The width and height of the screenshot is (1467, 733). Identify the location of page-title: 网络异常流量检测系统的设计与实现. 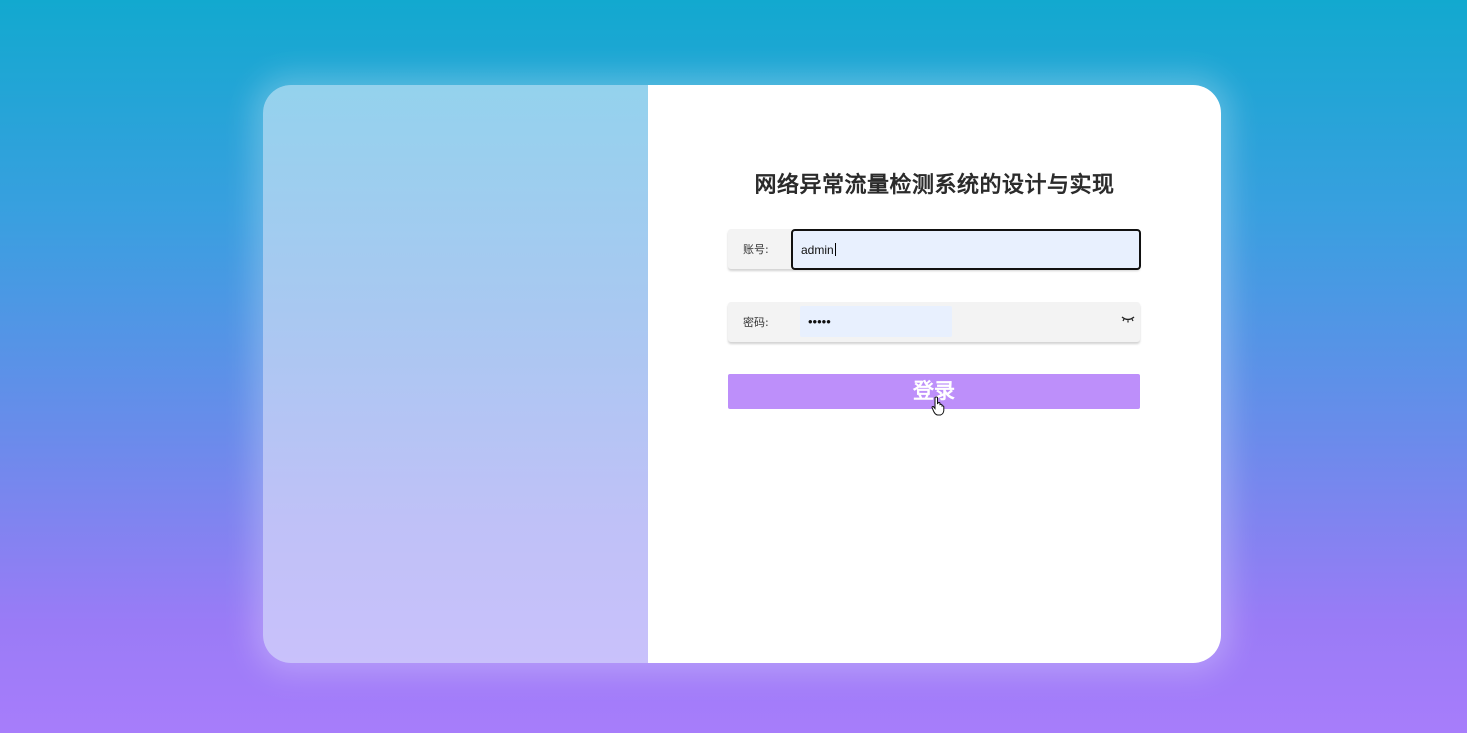
(934, 185).